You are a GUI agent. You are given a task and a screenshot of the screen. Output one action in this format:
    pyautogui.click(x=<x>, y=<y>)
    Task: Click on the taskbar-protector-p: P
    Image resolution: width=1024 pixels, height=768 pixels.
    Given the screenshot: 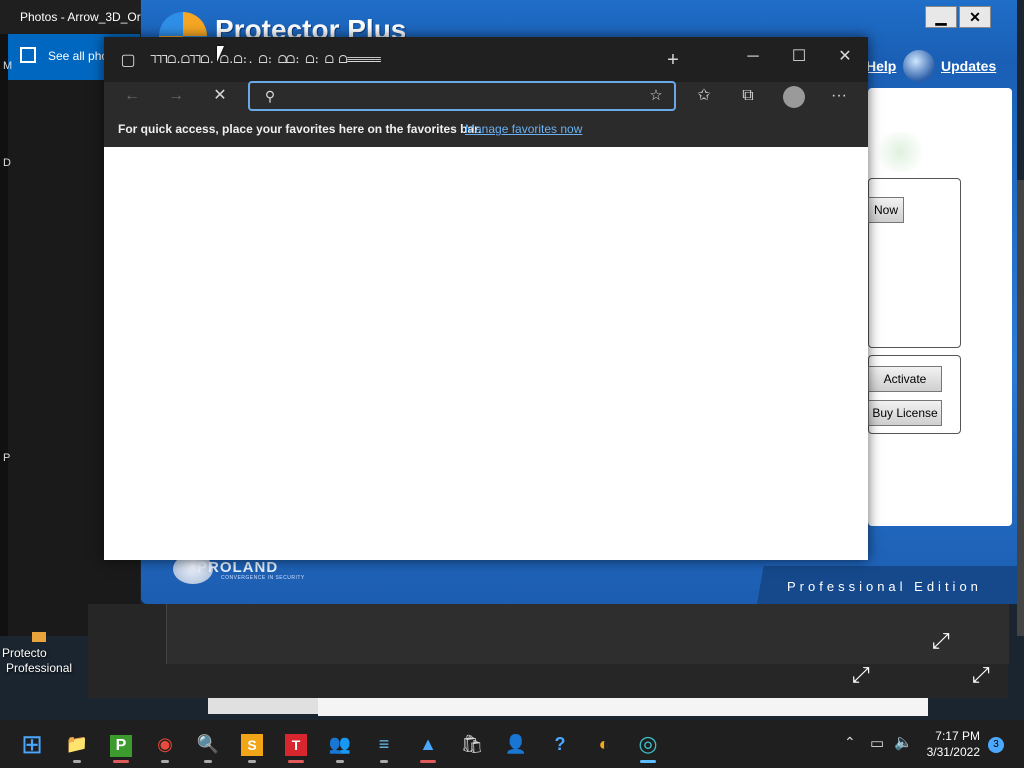 What is the action you would take?
    pyautogui.click(x=121, y=744)
    